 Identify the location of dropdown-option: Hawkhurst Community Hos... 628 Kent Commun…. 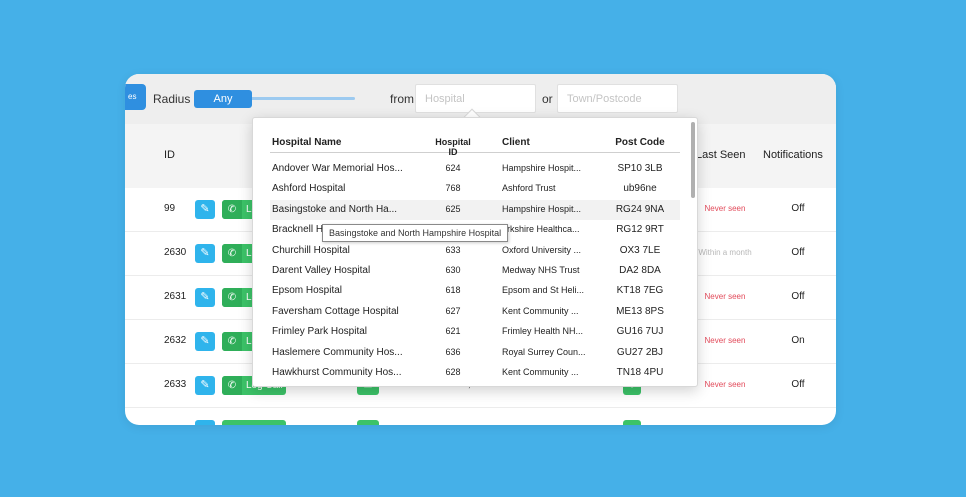
(475, 373).